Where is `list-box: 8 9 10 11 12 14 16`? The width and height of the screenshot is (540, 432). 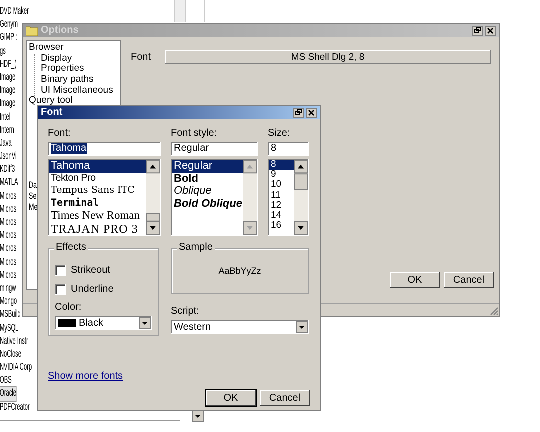 list-box: 8 9 10 11 12 14 16 is located at coordinates (288, 197).